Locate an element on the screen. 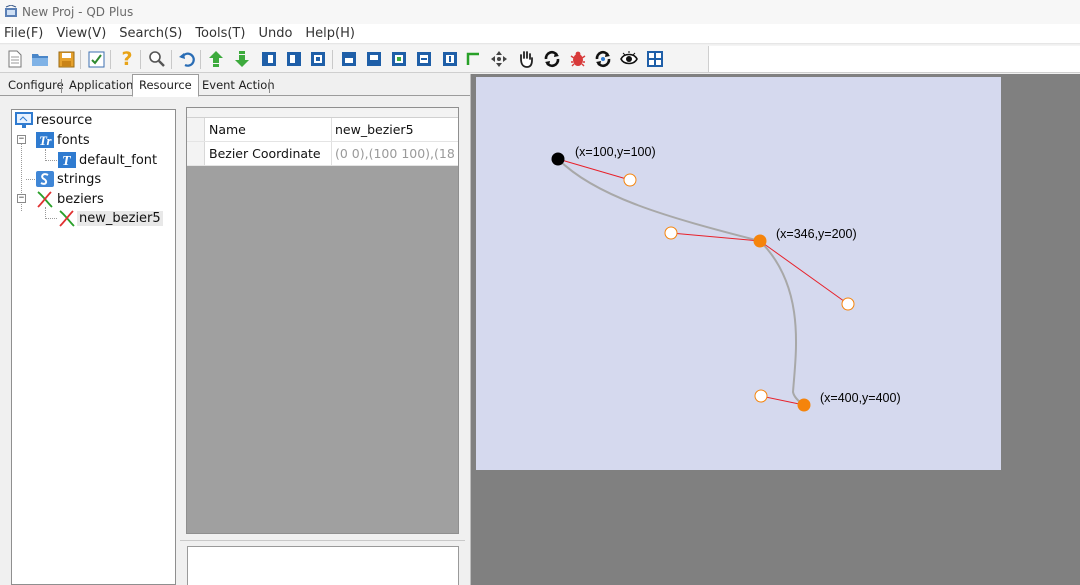 Image resolution: width=1080 pixels, height=585 pixels. tree-node-resource: resource is located at coordinates (54, 120).